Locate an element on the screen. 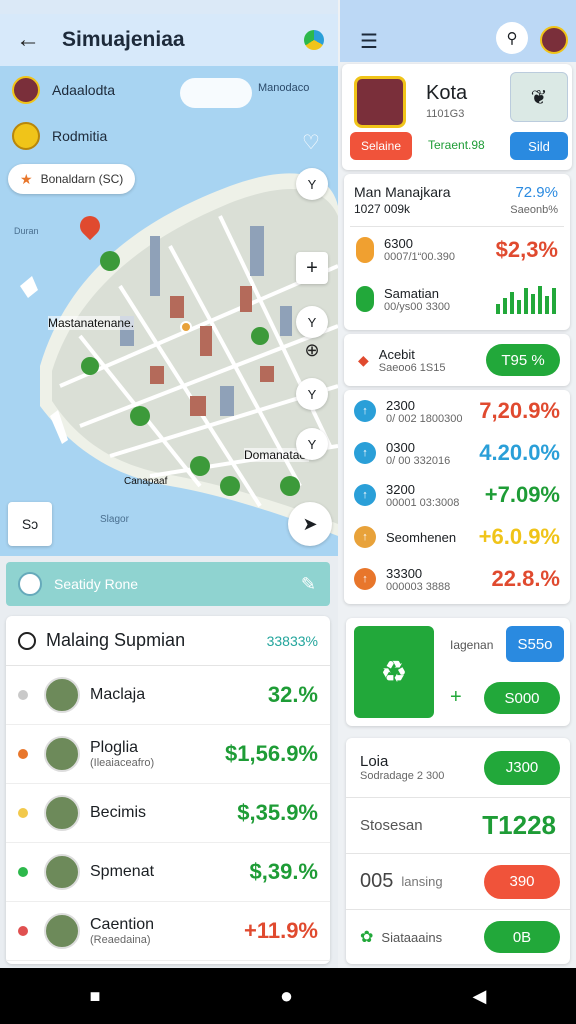 The height and width of the screenshot is (1024, 576). list-item: Ploglia (Ileaiaceafro) $1,56.9% is located at coordinates (168, 754).